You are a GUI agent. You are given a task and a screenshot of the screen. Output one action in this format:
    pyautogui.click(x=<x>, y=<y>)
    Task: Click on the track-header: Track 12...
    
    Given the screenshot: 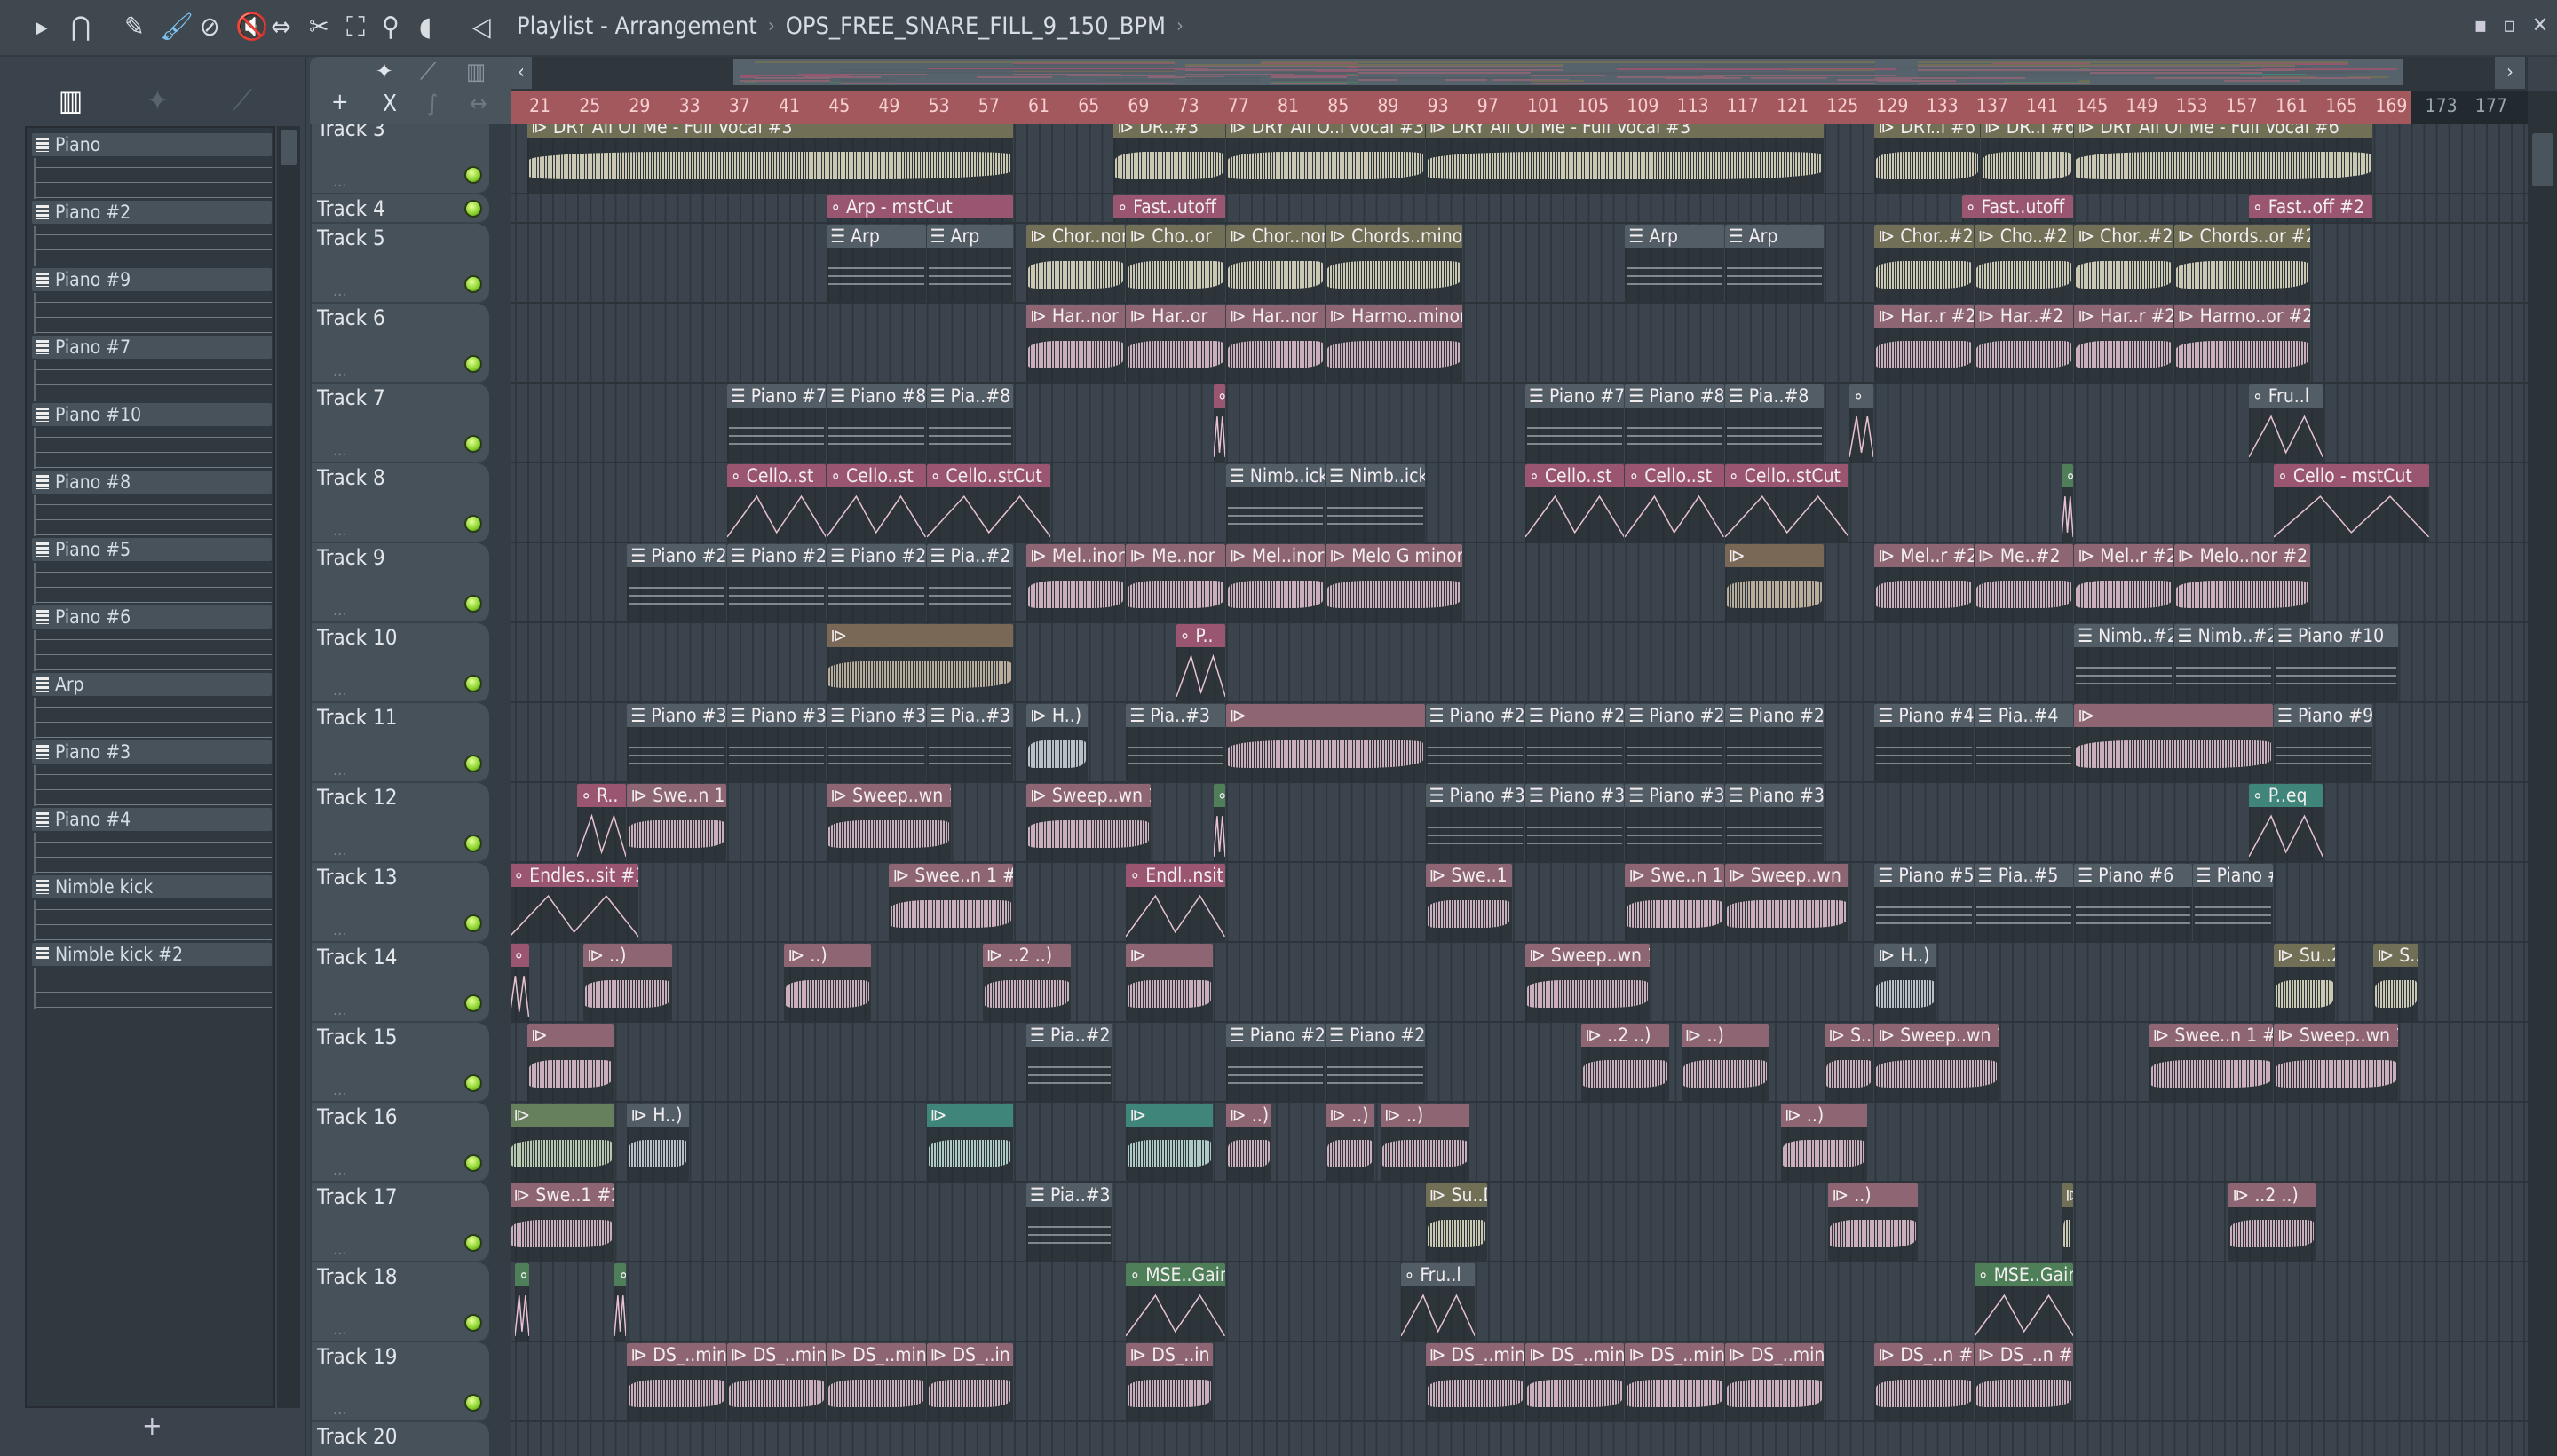 What is the action you would take?
    pyautogui.click(x=400, y=823)
    